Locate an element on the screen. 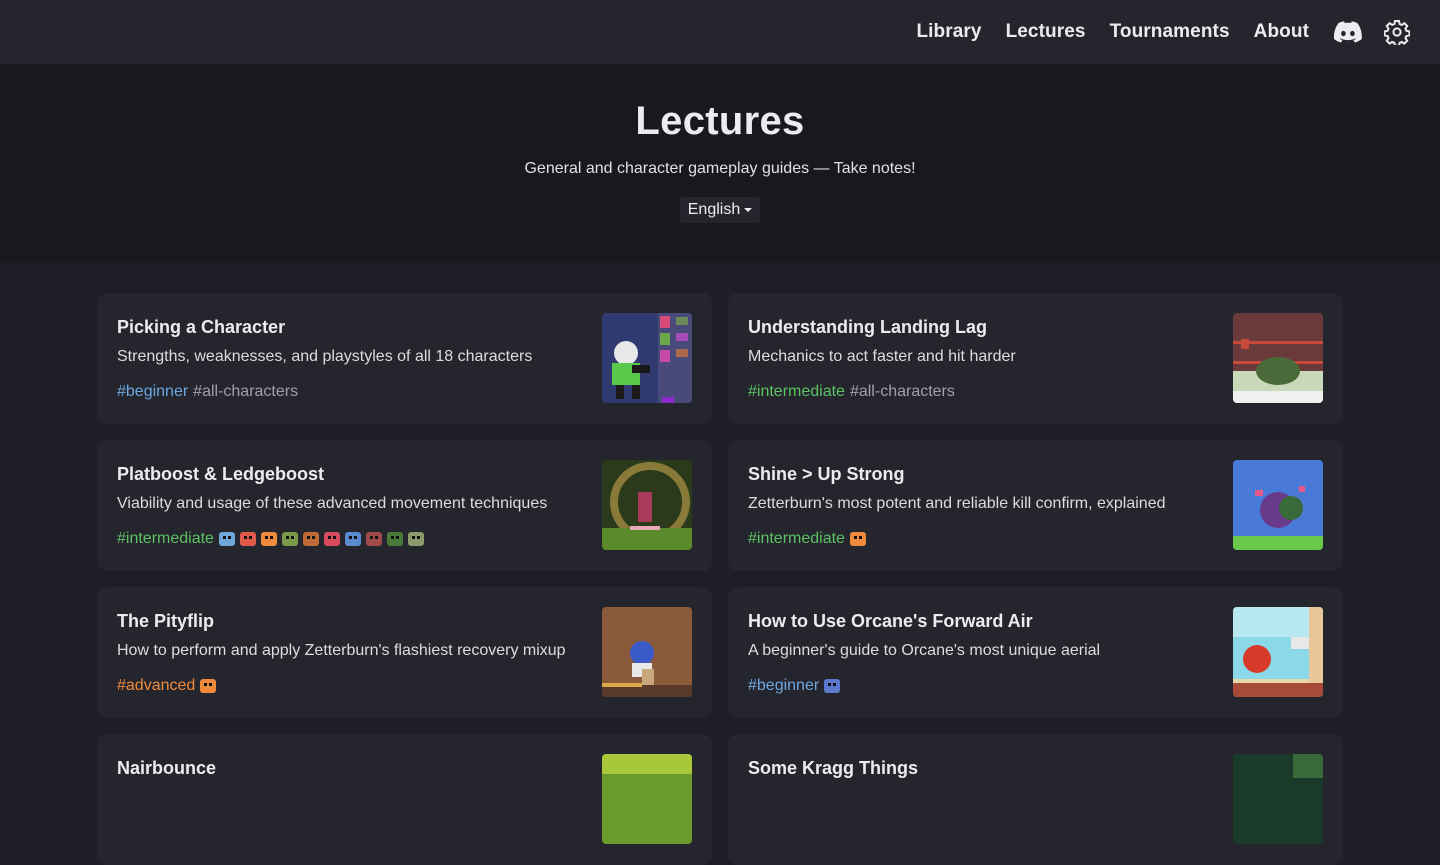 Image resolution: width=1440 pixels, height=865 pixels. page-title: Lectures is located at coordinates (720, 121).